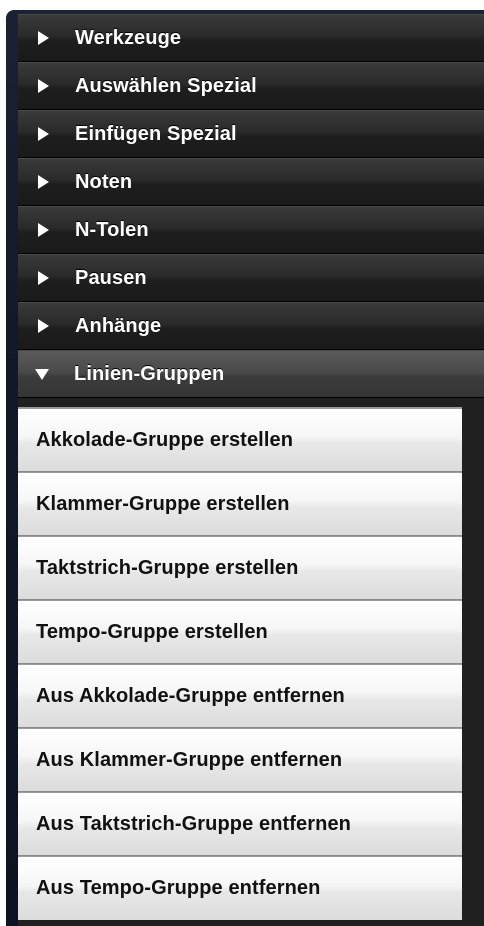  What do you see at coordinates (251, 38) in the screenshot?
I see `section-werkzeuge: Werkzeuge` at bounding box center [251, 38].